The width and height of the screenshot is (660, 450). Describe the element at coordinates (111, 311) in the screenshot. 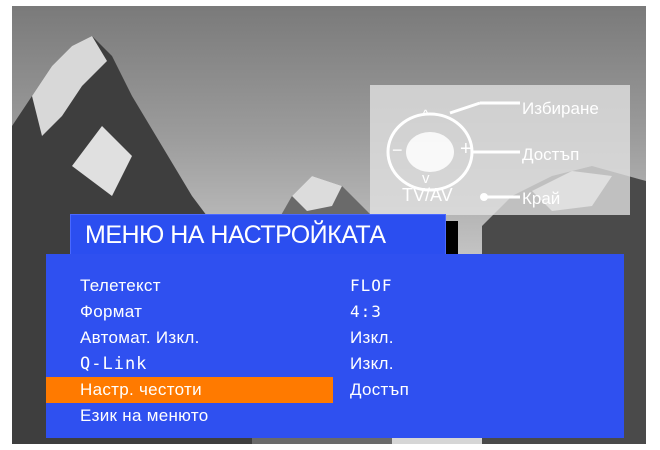

I see `menu-item-label: Формат` at that location.